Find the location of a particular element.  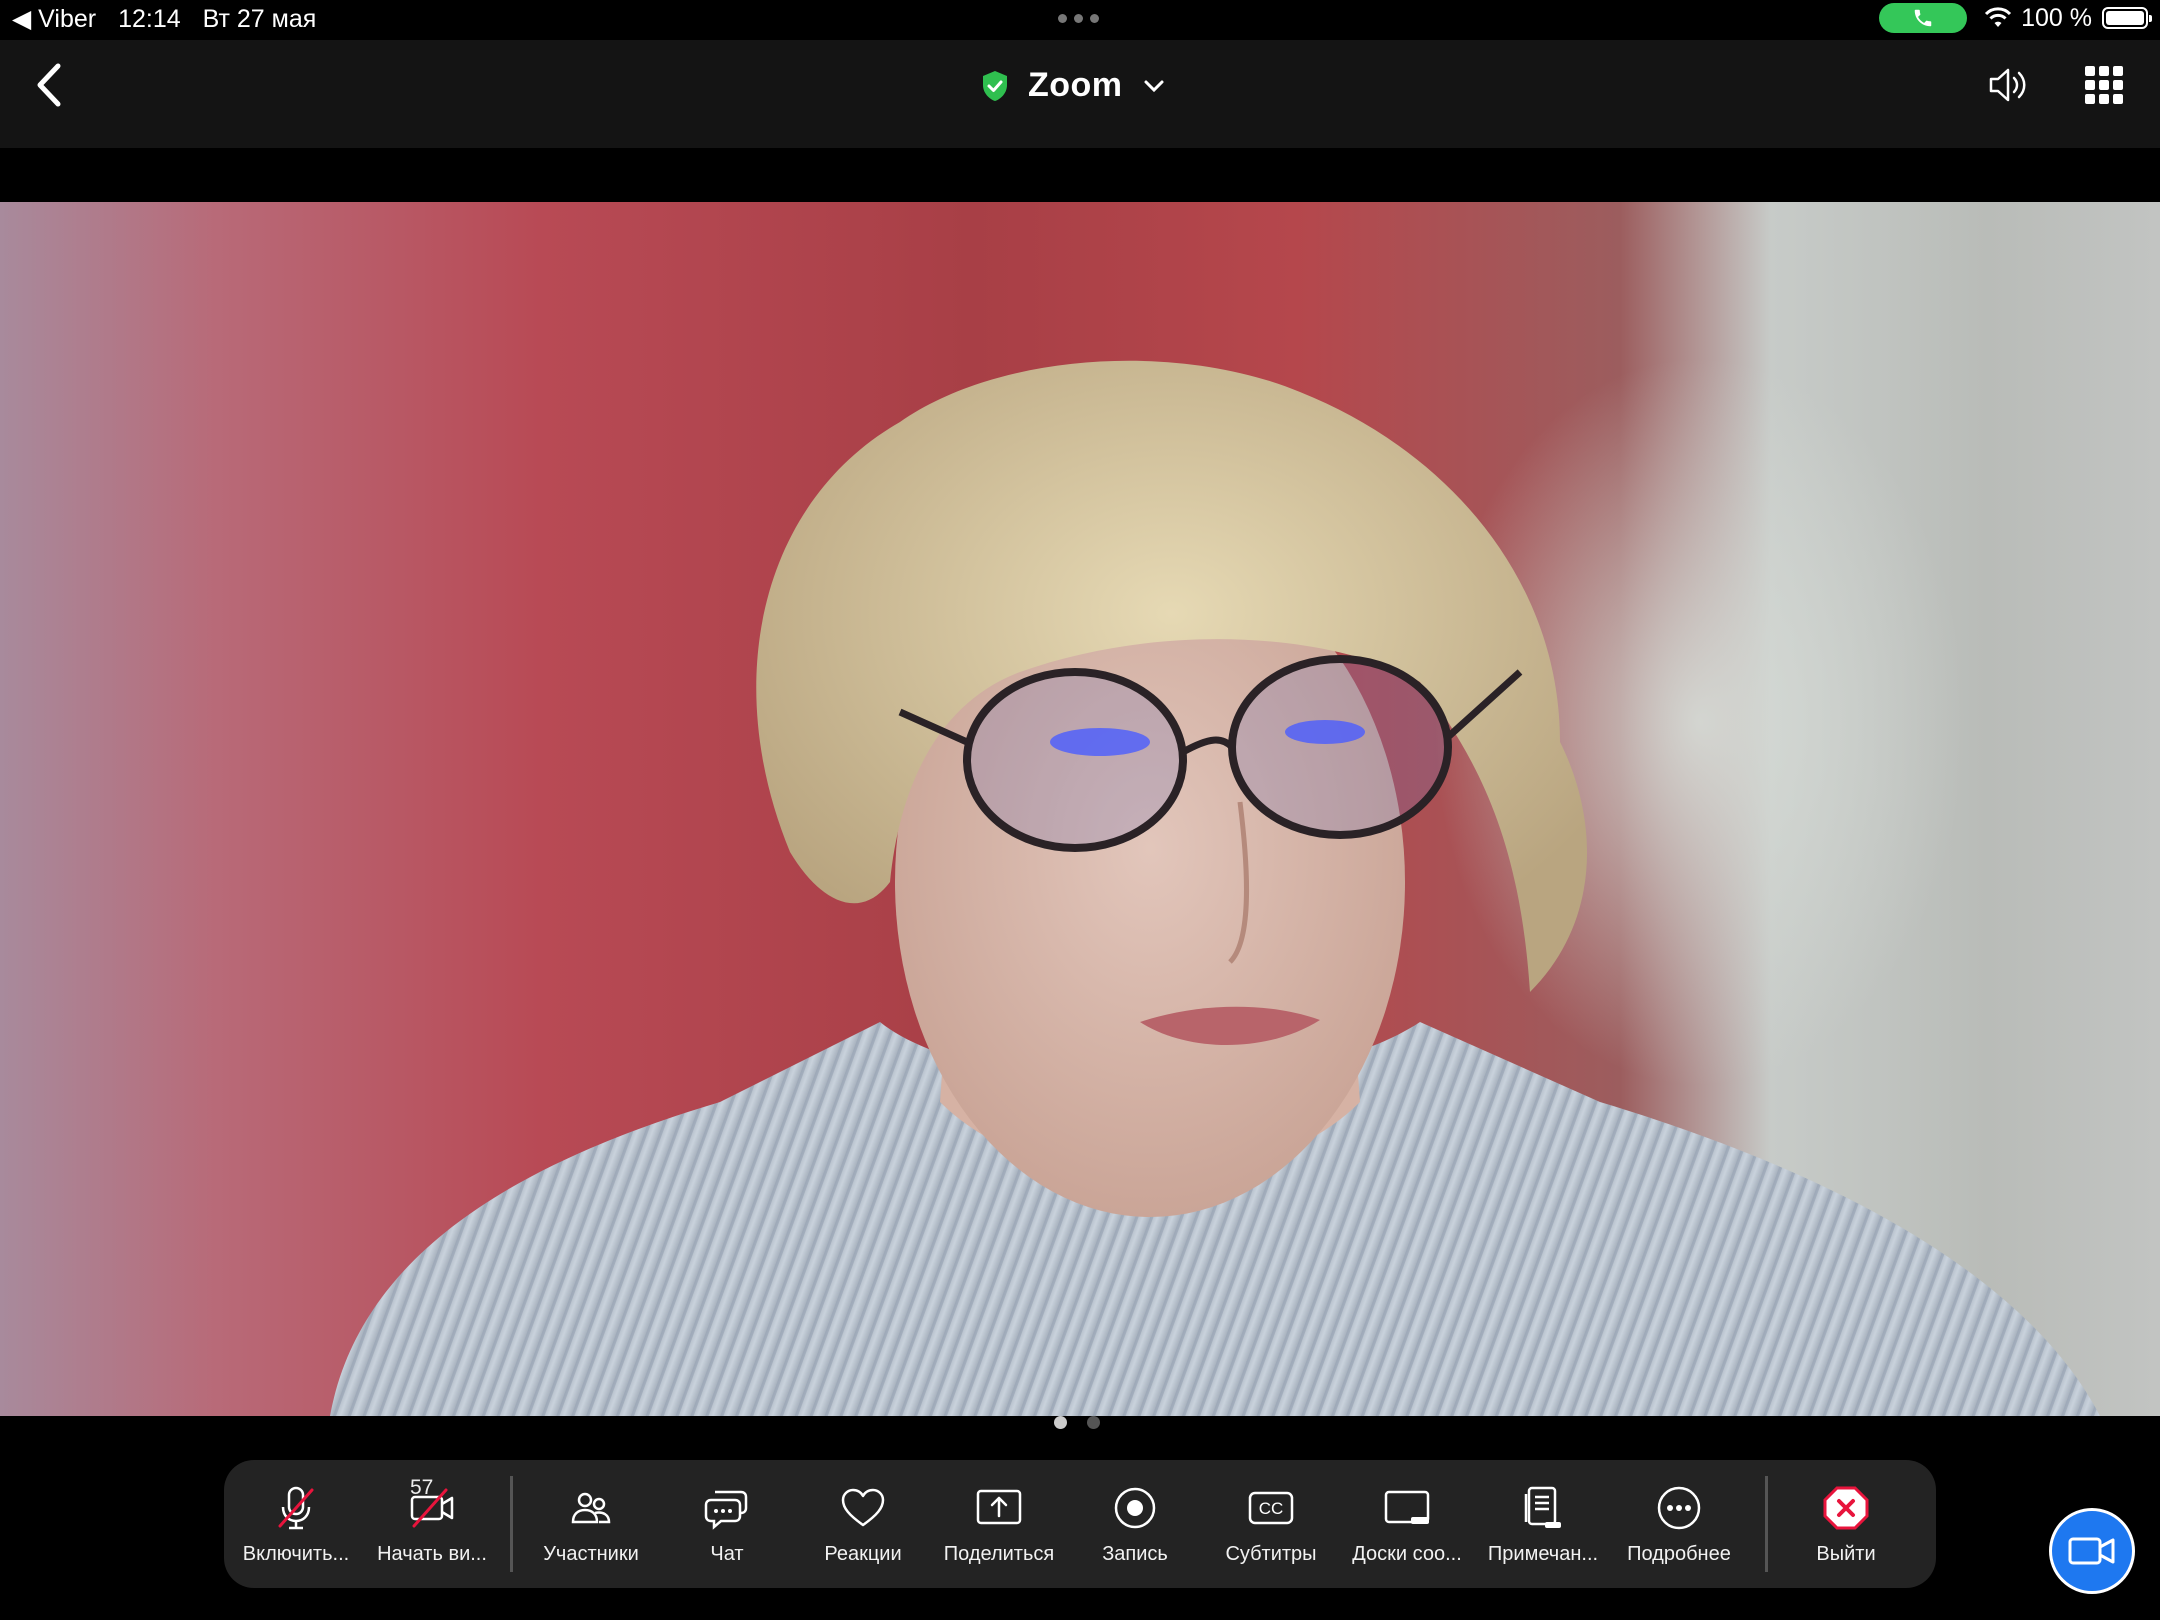

back-chevron-icon is located at coordinates (50, 85).